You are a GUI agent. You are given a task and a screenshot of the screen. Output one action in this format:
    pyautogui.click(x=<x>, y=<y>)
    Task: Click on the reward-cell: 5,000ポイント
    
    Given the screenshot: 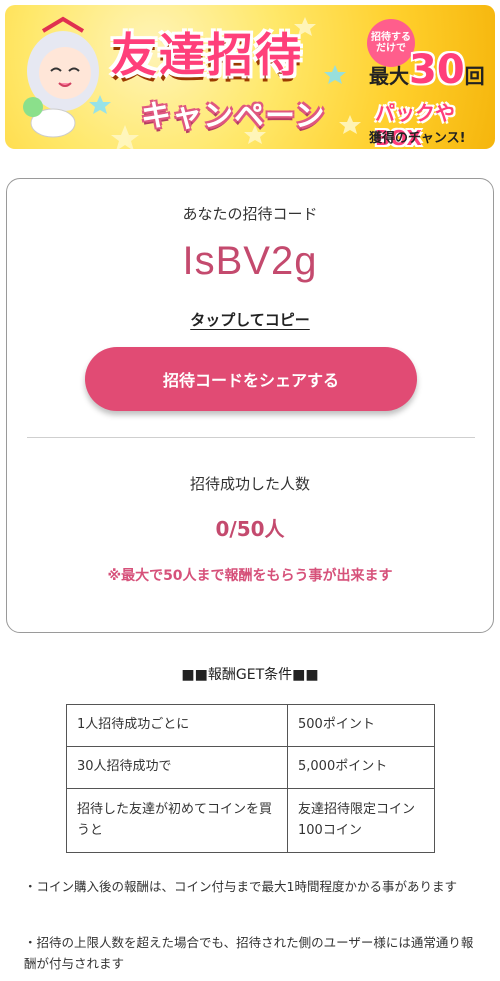 What is the action you would take?
    pyautogui.click(x=361, y=767)
    